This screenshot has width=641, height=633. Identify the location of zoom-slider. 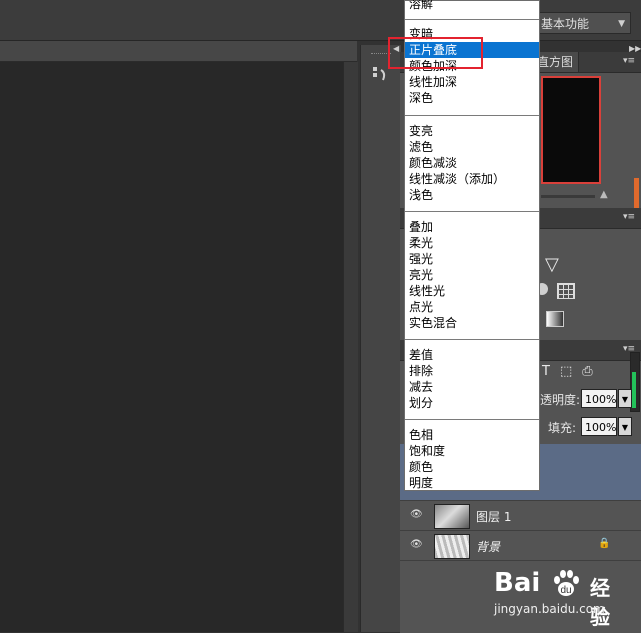
(568, 196).